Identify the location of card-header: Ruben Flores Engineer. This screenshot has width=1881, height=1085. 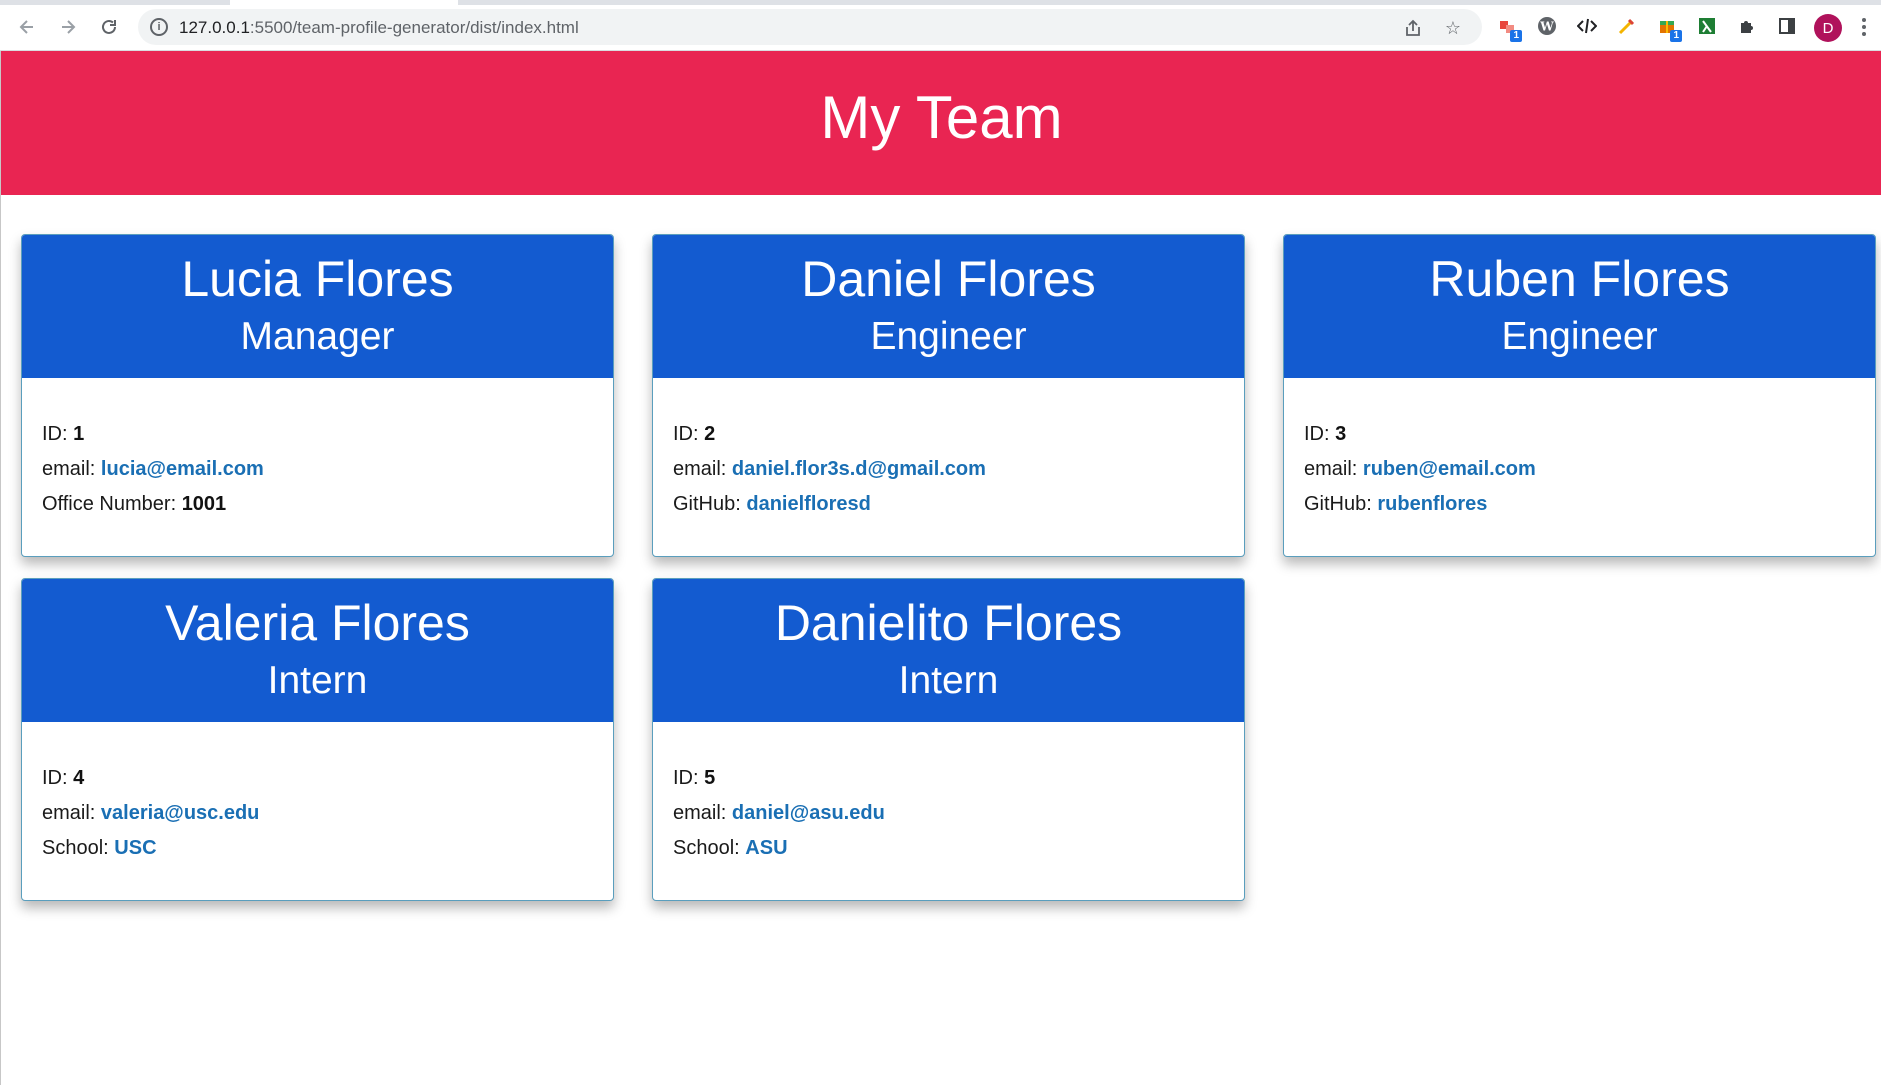
(1579, 306).